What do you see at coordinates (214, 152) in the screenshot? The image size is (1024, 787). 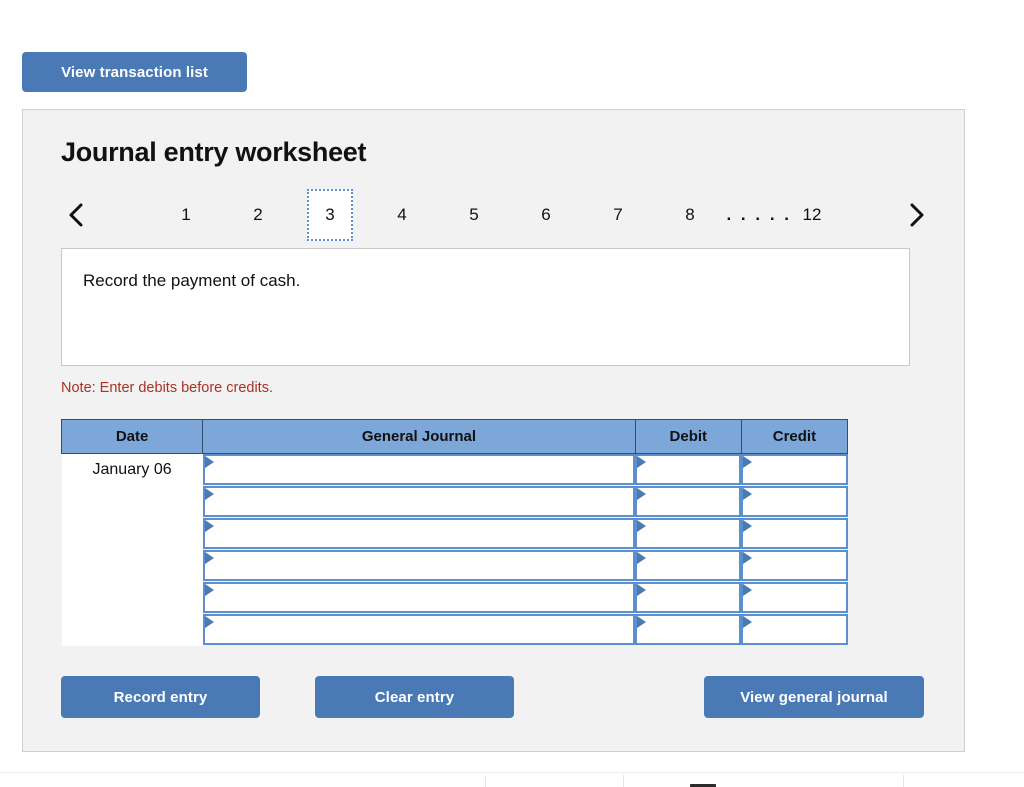 I see `page-title: Journal entry worksheet` at bounding box center [214, 152].